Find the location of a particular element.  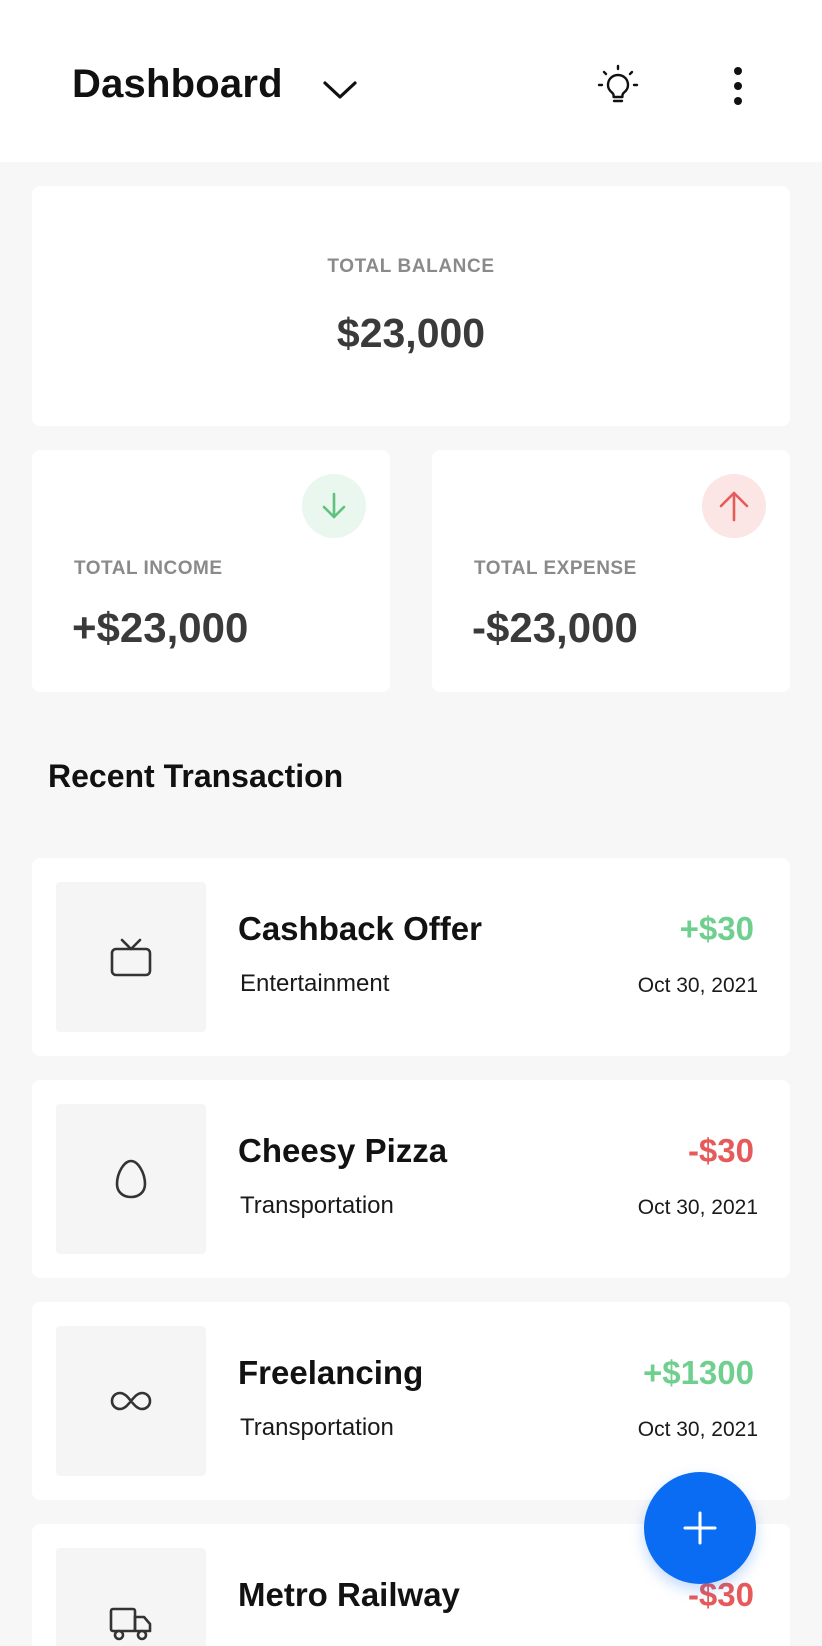

transaction-name: Freelancing is located at coordinates (331, 1372).